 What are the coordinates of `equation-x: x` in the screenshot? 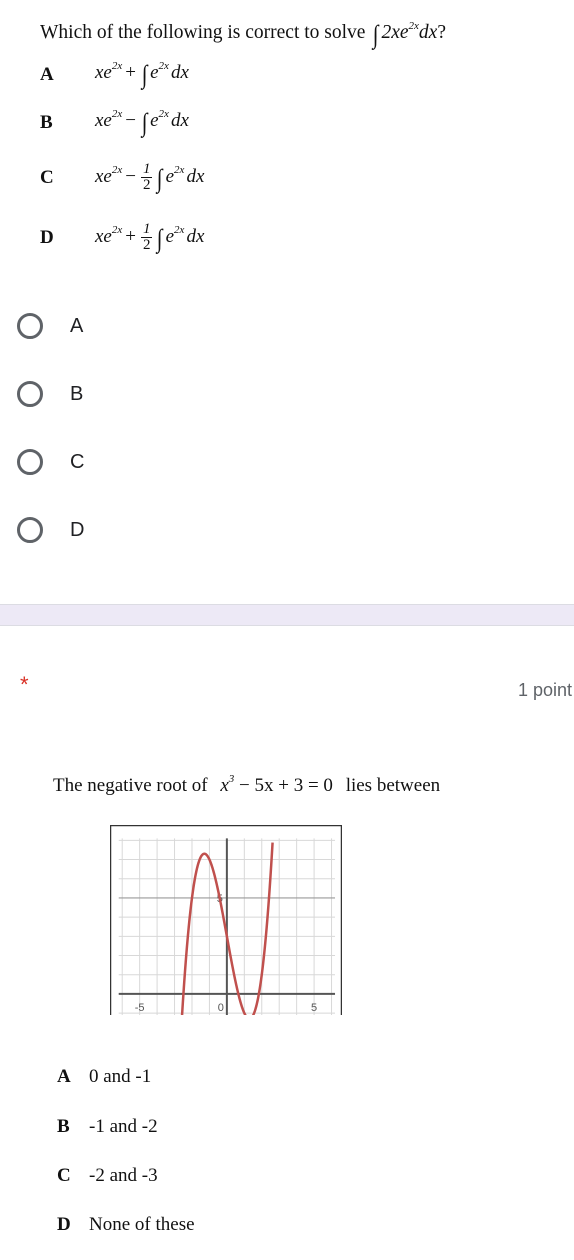 It's located at (224, 785).